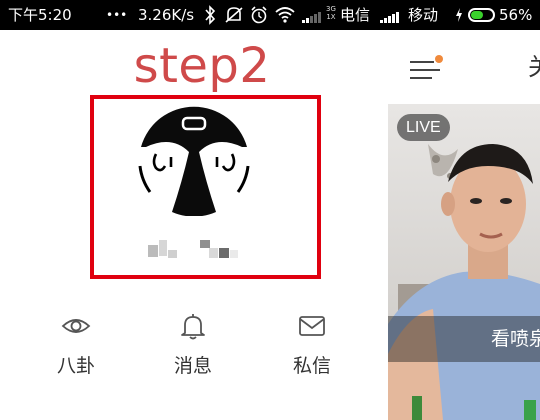  What do you see at coordinates (194, 160) in the screenshot?
I see `avatar` at bounding box center [194, 160].